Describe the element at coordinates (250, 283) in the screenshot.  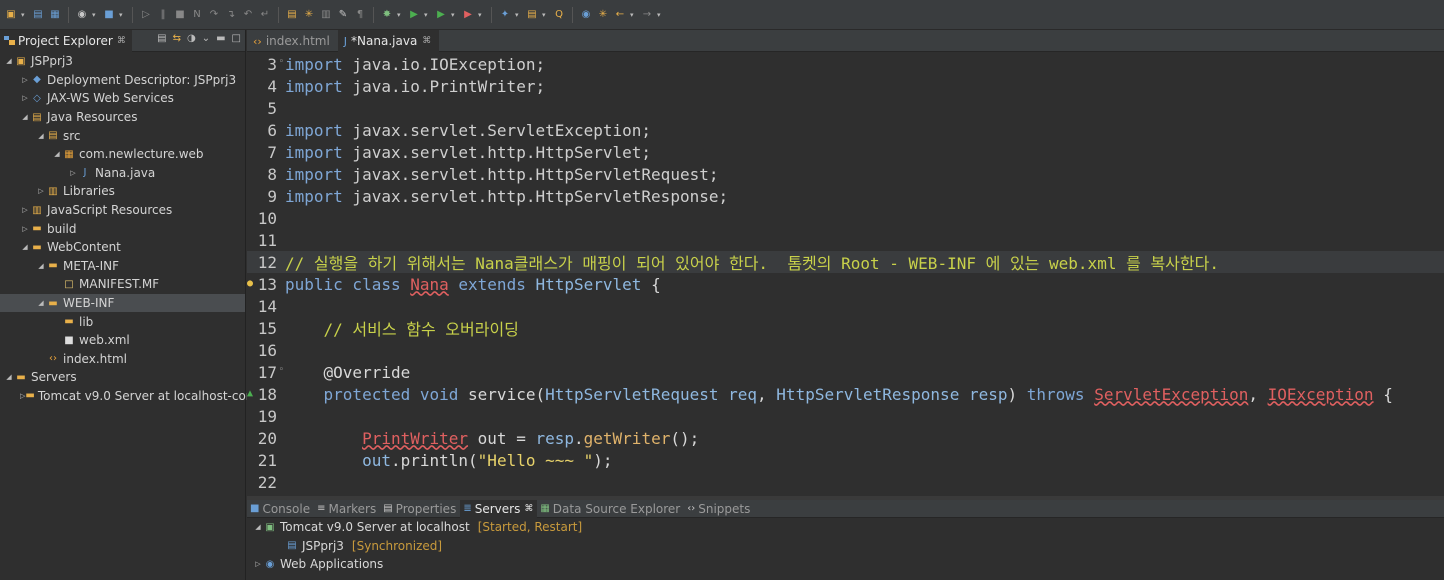
I see `warning-marker-icon: ●` at that location.